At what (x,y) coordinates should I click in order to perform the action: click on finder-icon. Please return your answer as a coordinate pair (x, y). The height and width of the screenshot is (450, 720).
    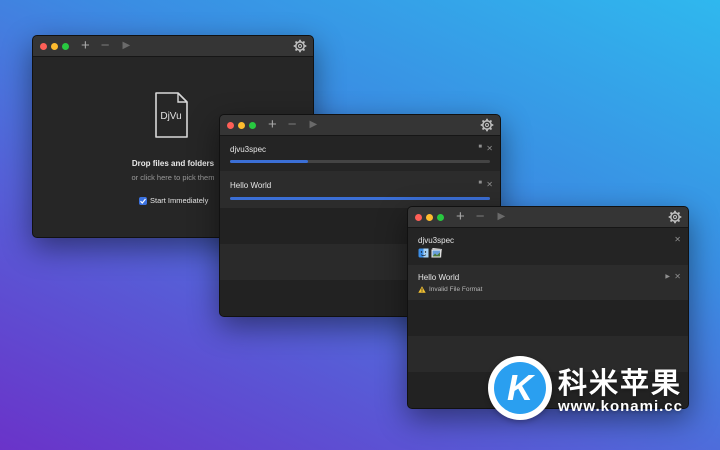
    Looking at the image, I should click on (423, 253).